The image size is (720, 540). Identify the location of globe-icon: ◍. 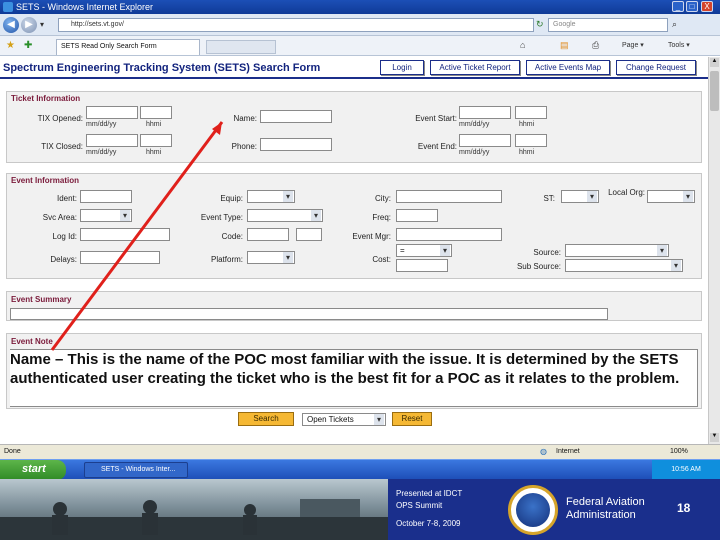
(543, 451).